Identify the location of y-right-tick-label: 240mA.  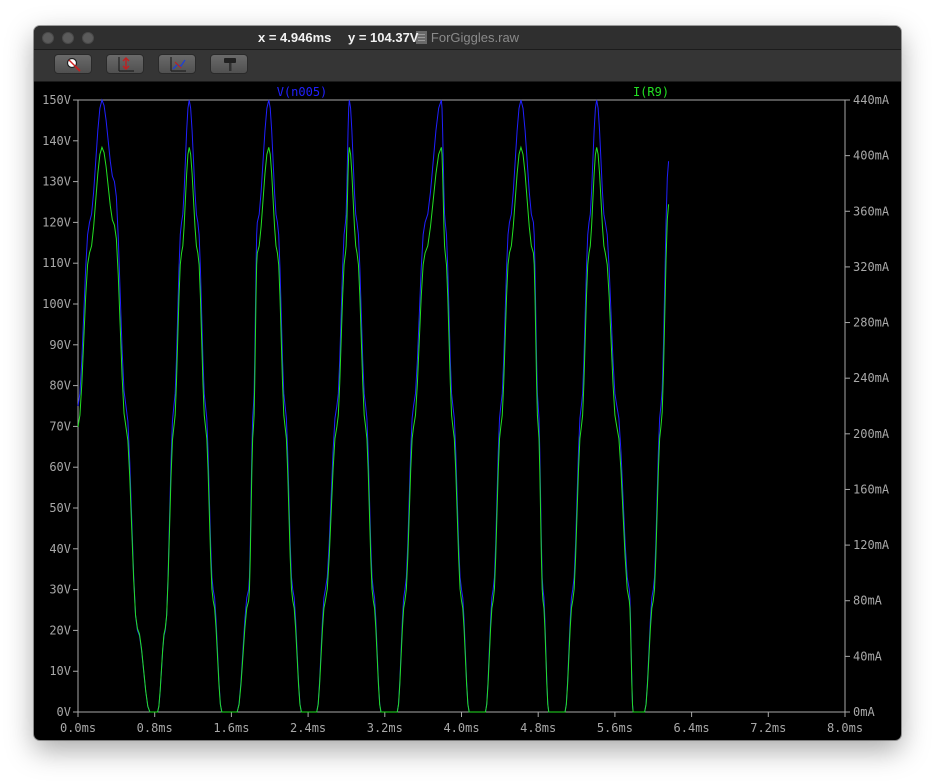
(871, 378).